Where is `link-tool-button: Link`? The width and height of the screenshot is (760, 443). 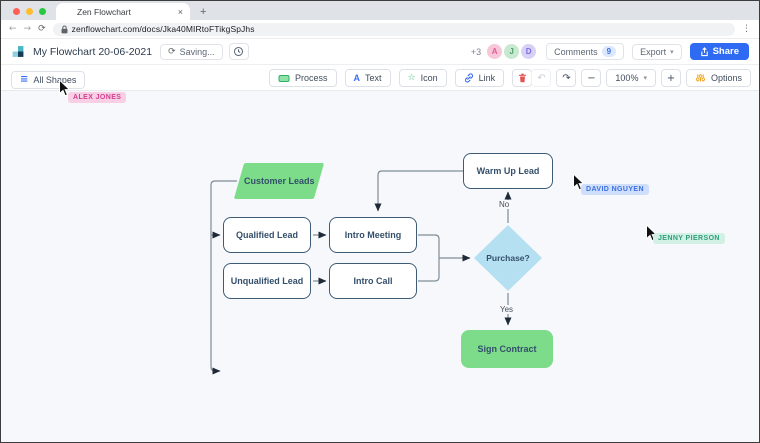 link-tool-button: Link is located at coordinates (479, 78).